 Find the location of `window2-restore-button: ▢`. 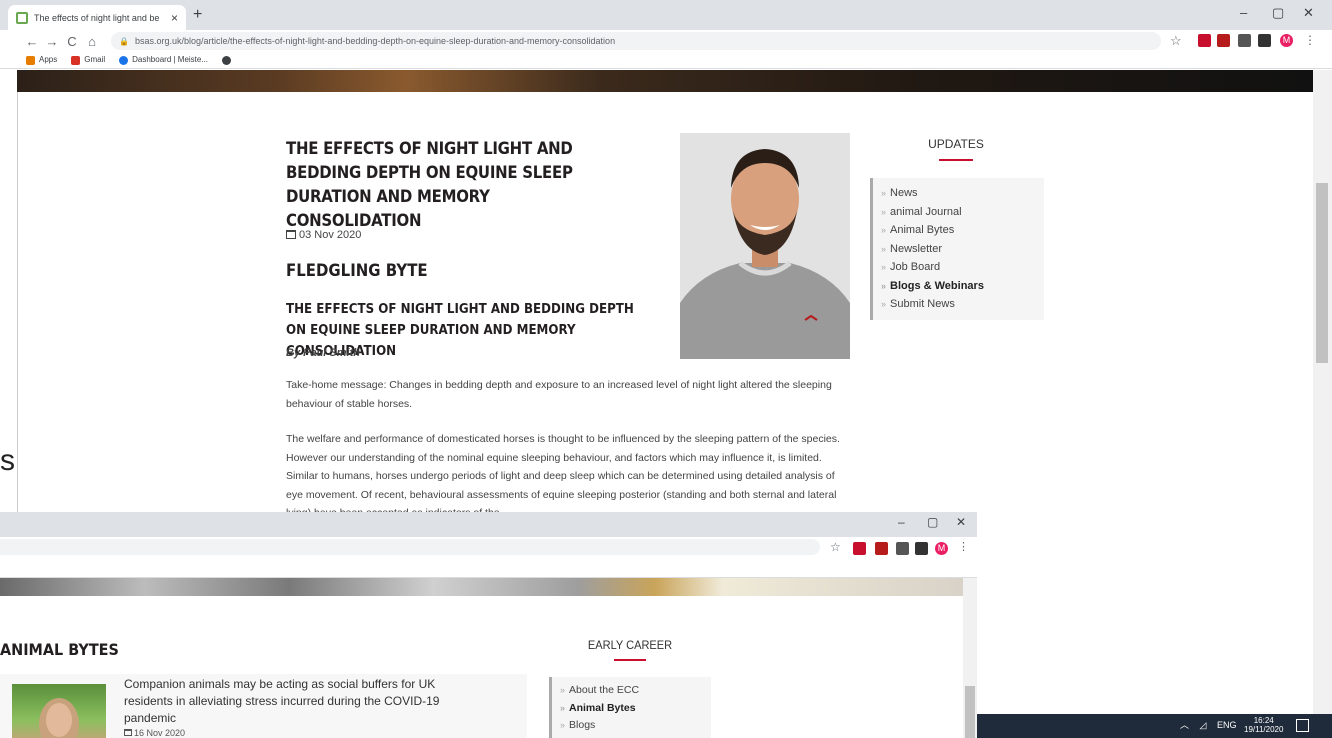

window2-restore-button: ▢ is located at coordinates (932, 522).